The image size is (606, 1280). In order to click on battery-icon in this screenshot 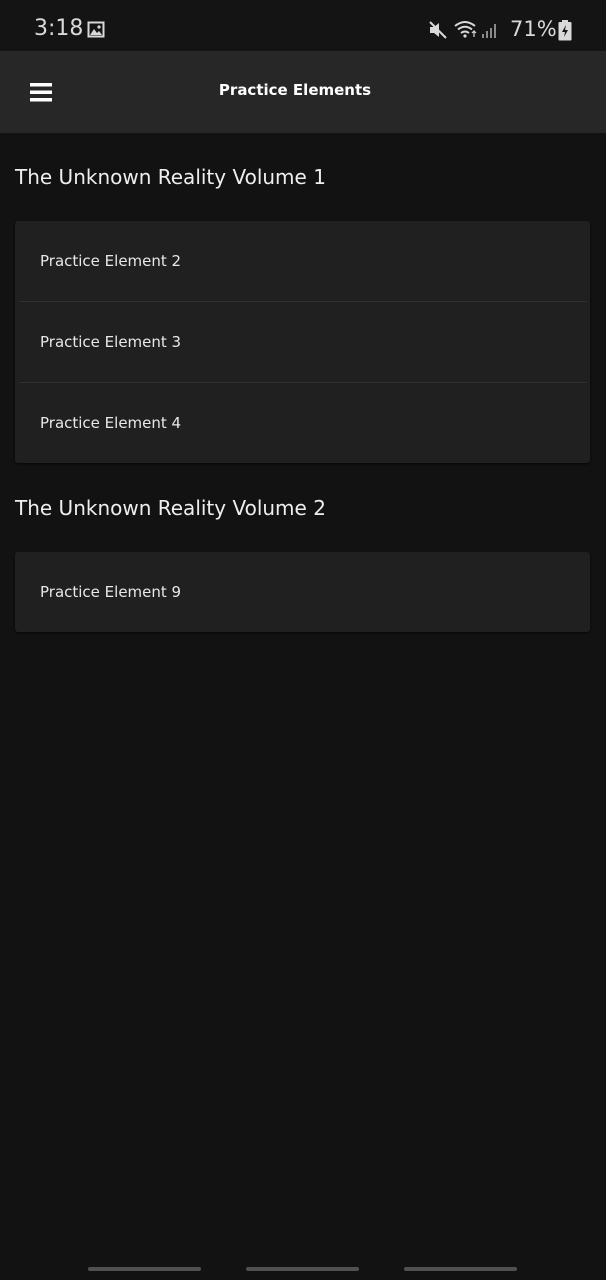, I will do `click(565, 30)`.